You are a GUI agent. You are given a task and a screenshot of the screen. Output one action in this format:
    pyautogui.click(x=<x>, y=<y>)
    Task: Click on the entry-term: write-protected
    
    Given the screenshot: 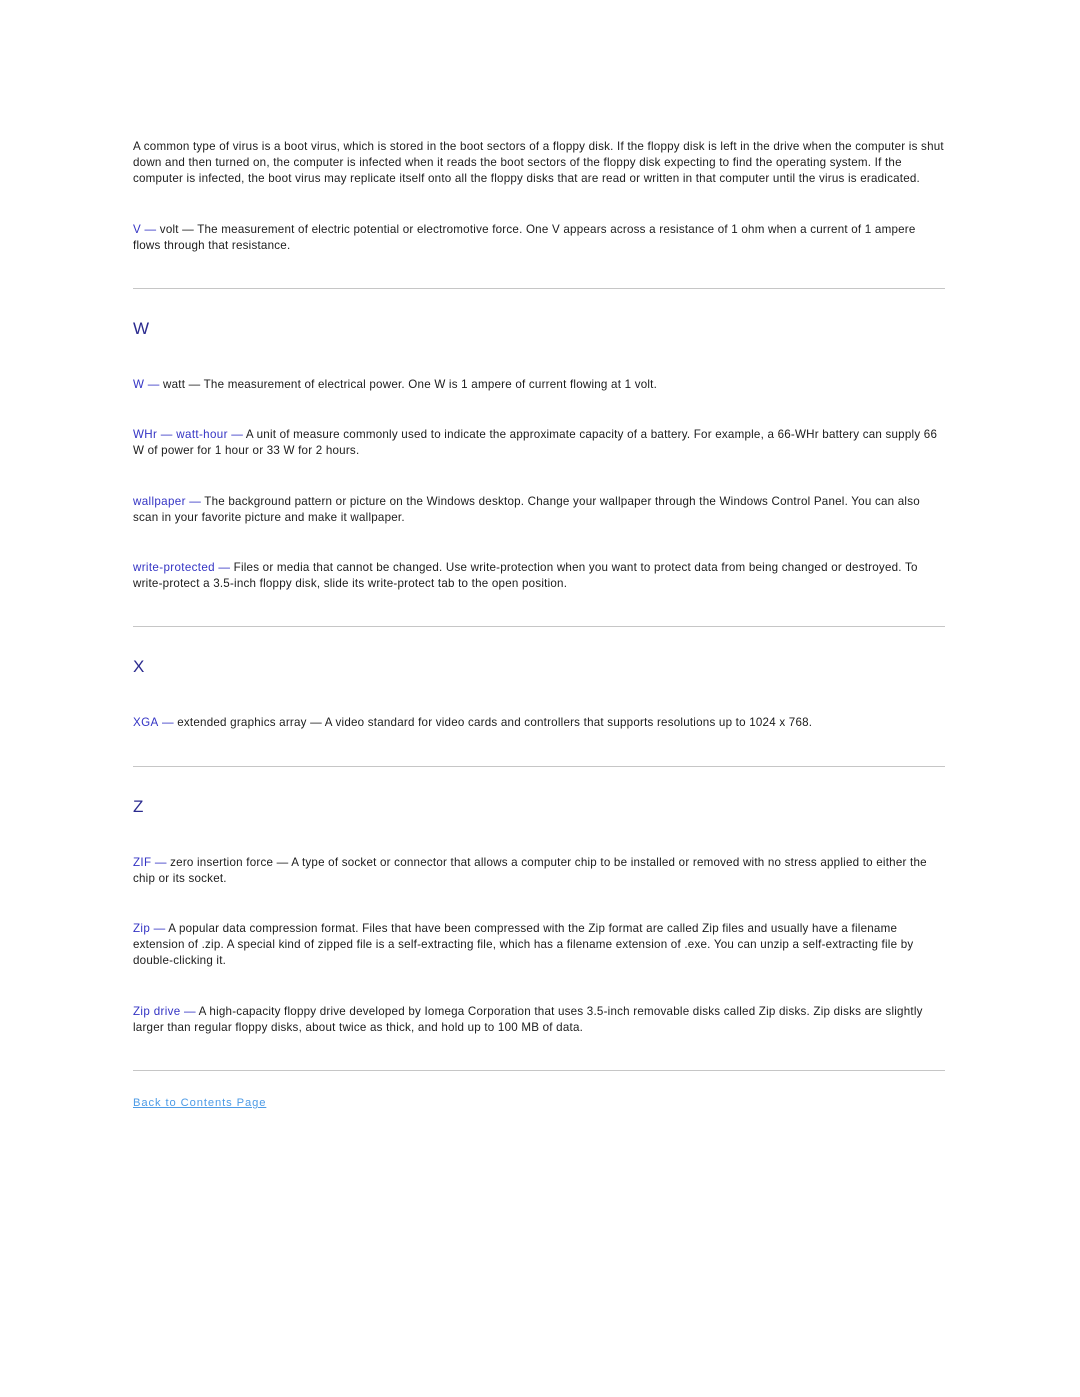 What is the action you would take?
    pyautogui.click(x=174, y=568)
    